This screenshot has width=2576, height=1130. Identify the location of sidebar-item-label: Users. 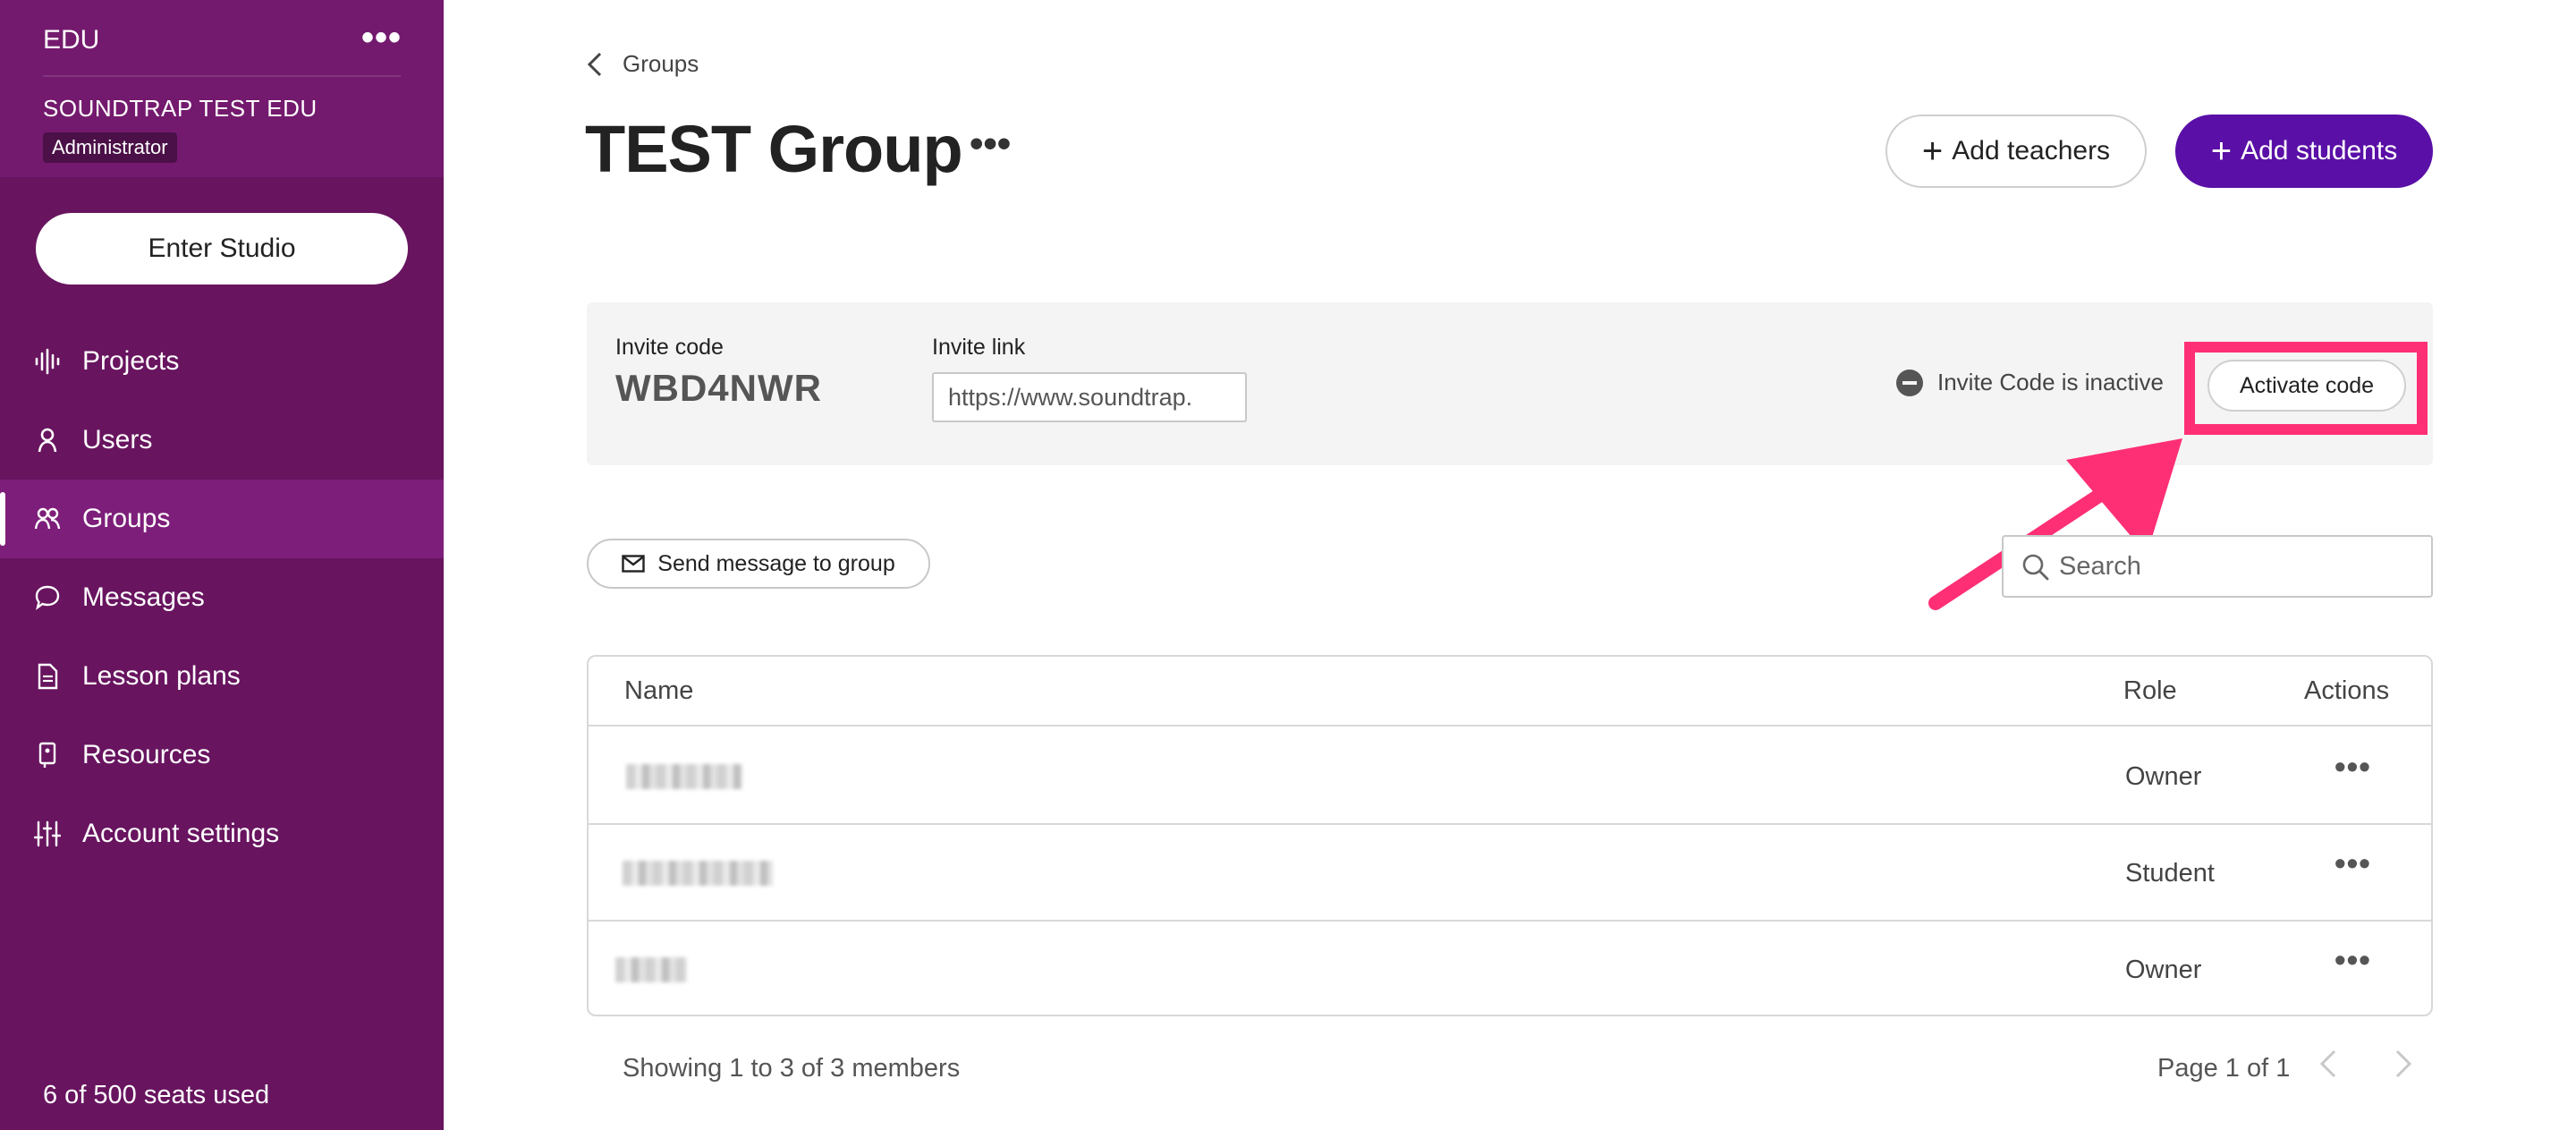
(117, 440).